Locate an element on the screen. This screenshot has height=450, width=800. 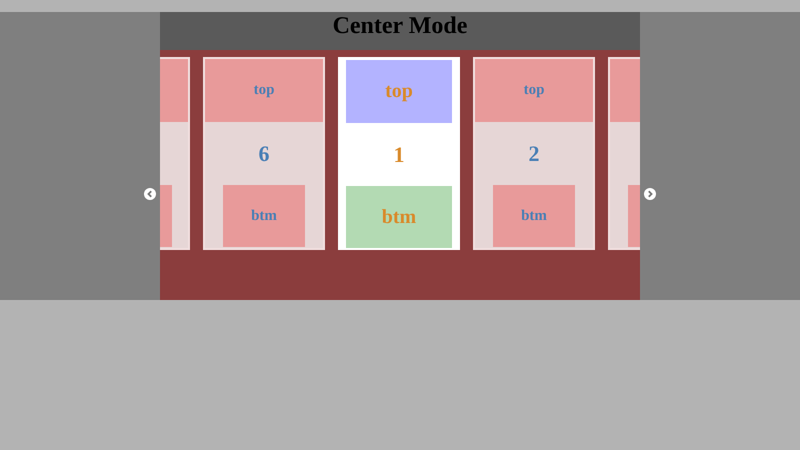
slide-card: top 2 btm is located at coordinates (534, 153).